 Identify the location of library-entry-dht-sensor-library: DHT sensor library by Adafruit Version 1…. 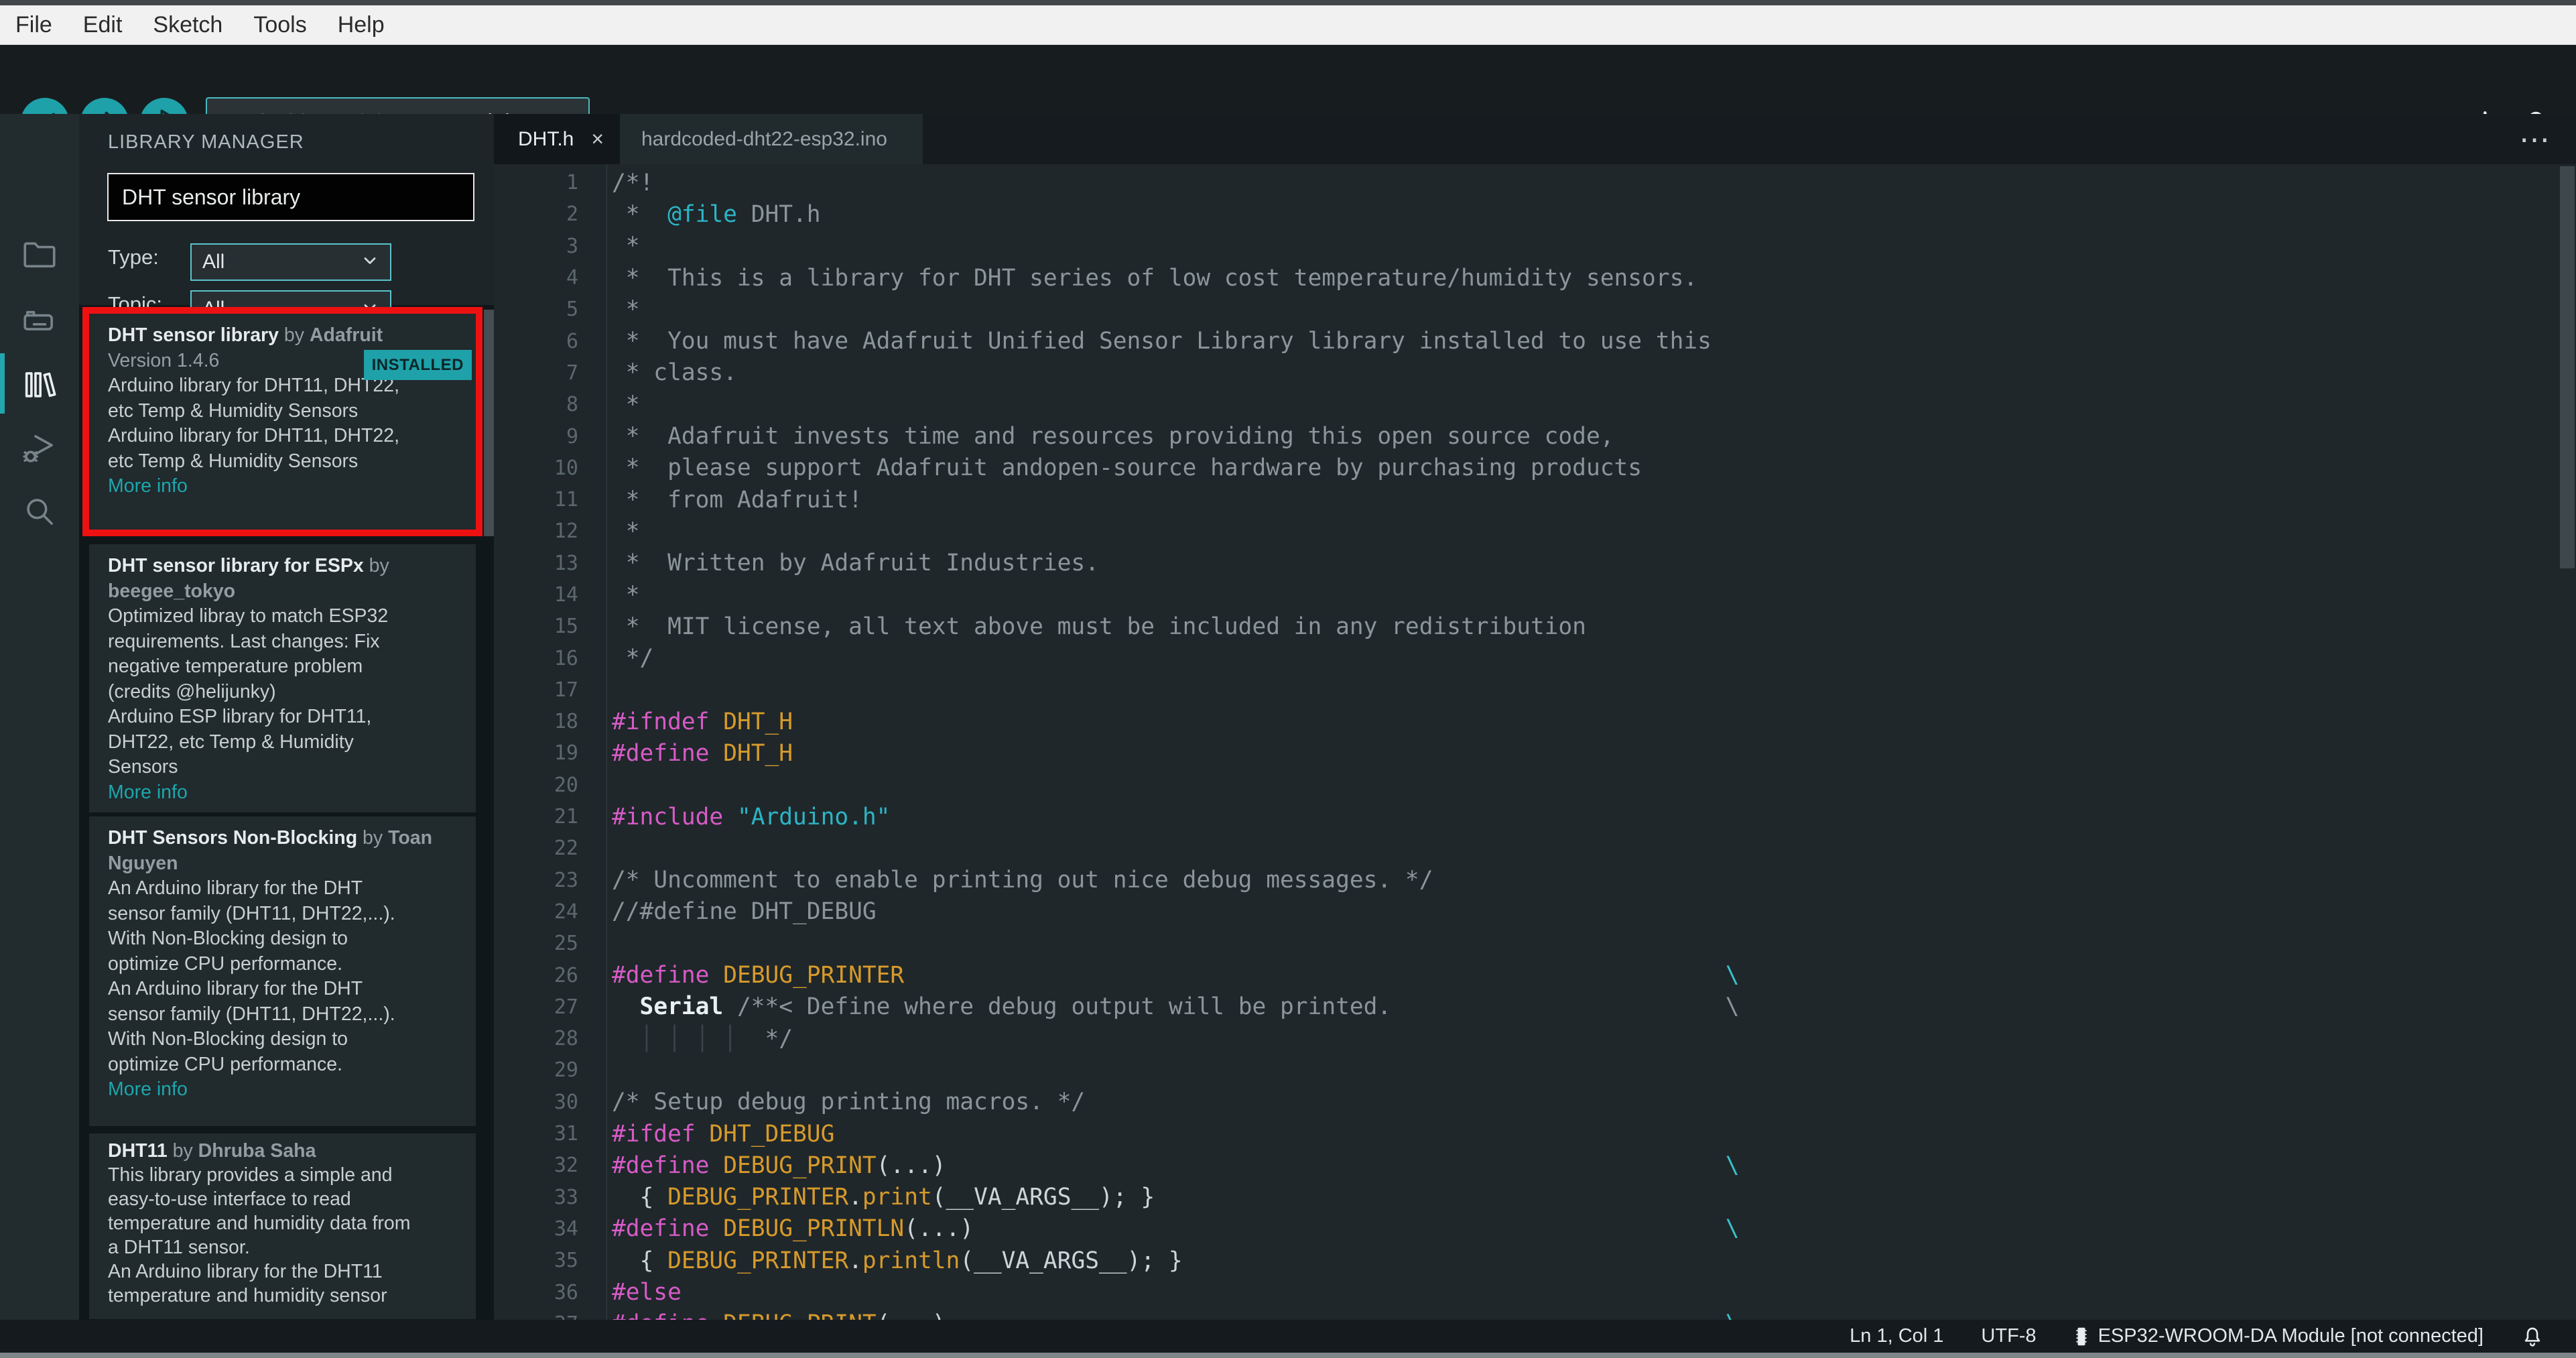
(282, 422).